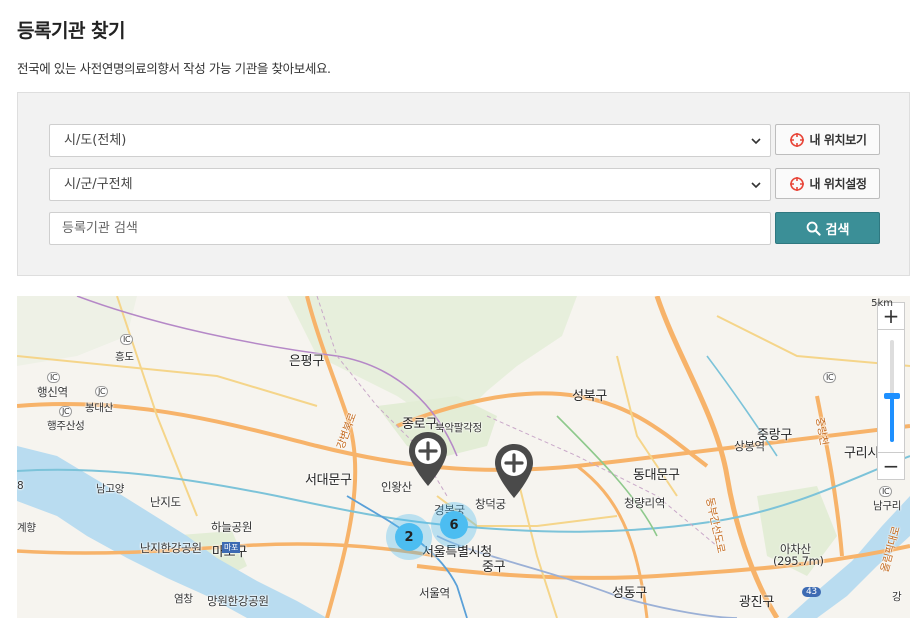 The height and width of the screenshot is (618, 923). What do you see at coordinates (124, 357) in the screenshot?
I see `map-label-heungdo: 흥도` at bounding box center [124, 357].